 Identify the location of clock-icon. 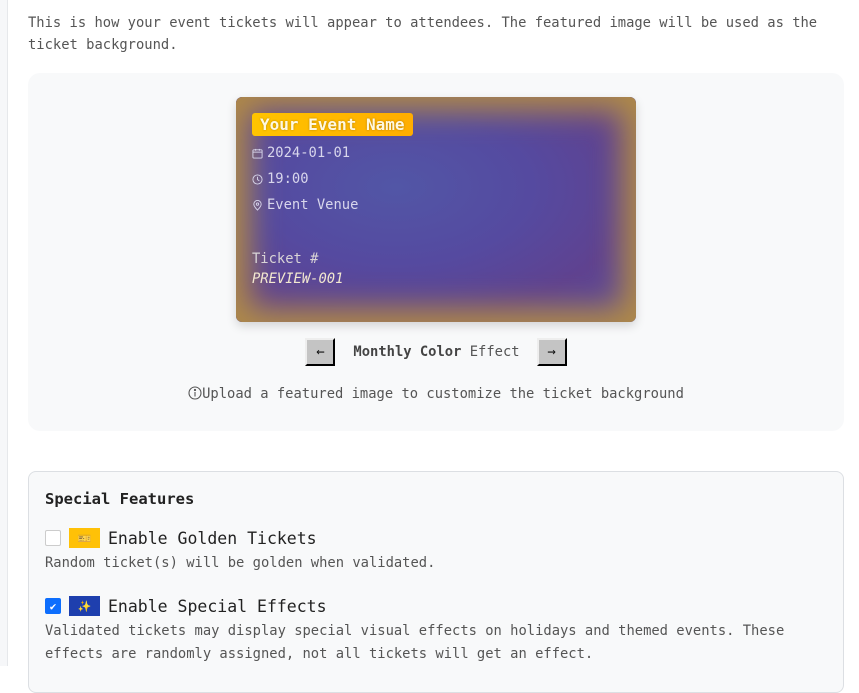
(257, 179).